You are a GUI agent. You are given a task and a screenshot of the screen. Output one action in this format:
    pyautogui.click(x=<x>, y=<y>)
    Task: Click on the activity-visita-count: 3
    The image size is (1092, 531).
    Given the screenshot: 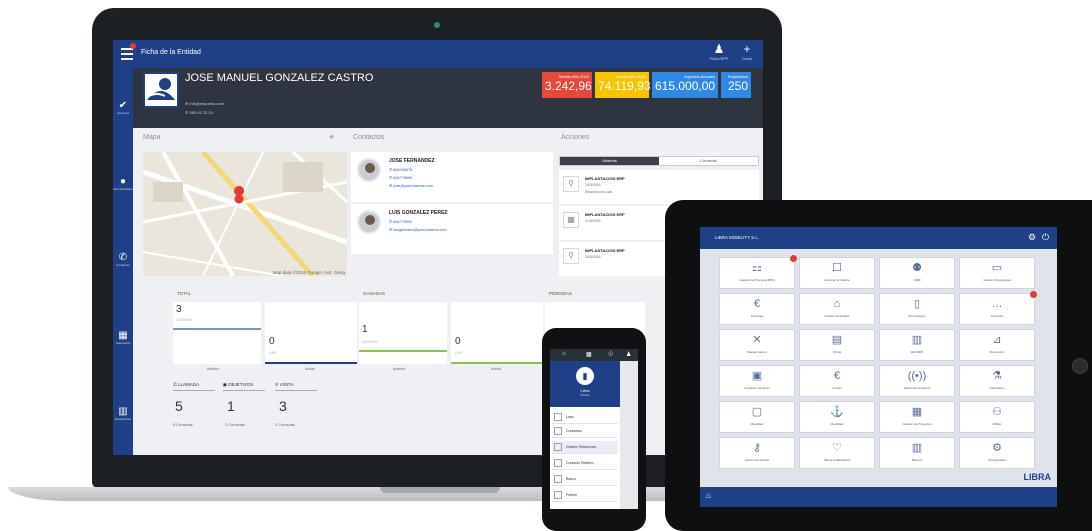 What is the action you would take?
    pyautogui.click(x=283, y=406)
    